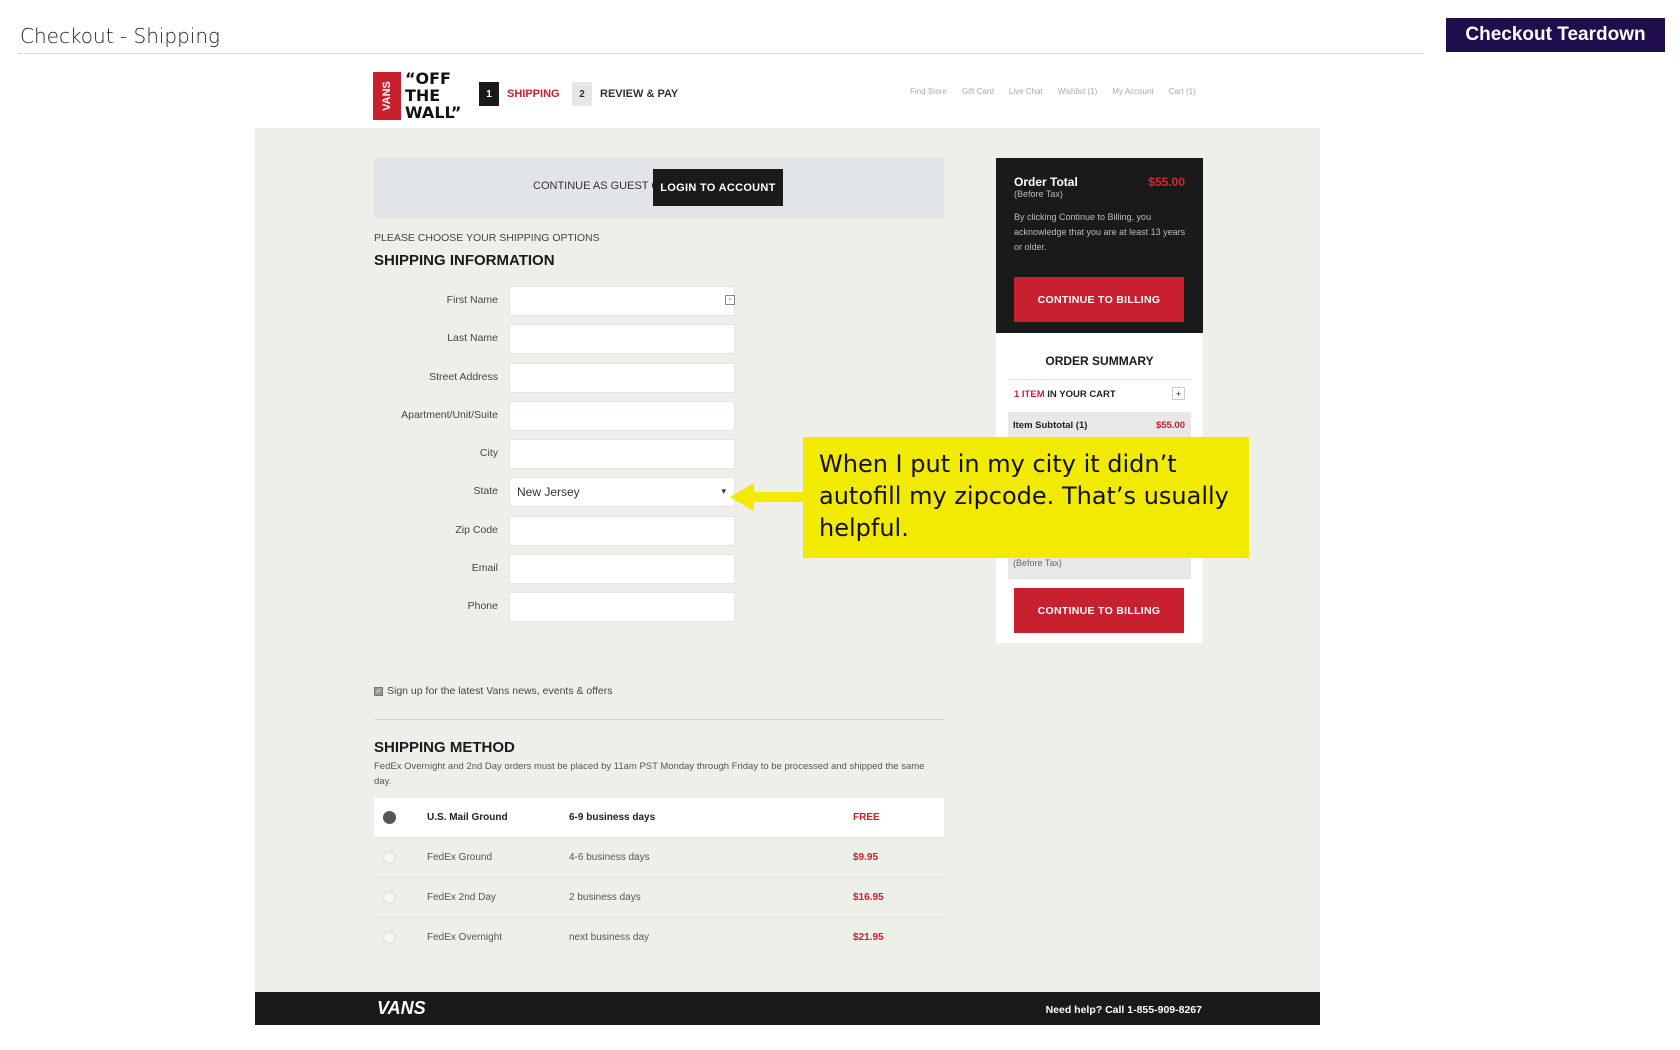 The width and height of the screenshot is (1680, 1050). Describe the element at coordinates (787, 1008) in the screenshot. I see `site-footer: VANS Need help? Call 1-855-909-8267` at that location.